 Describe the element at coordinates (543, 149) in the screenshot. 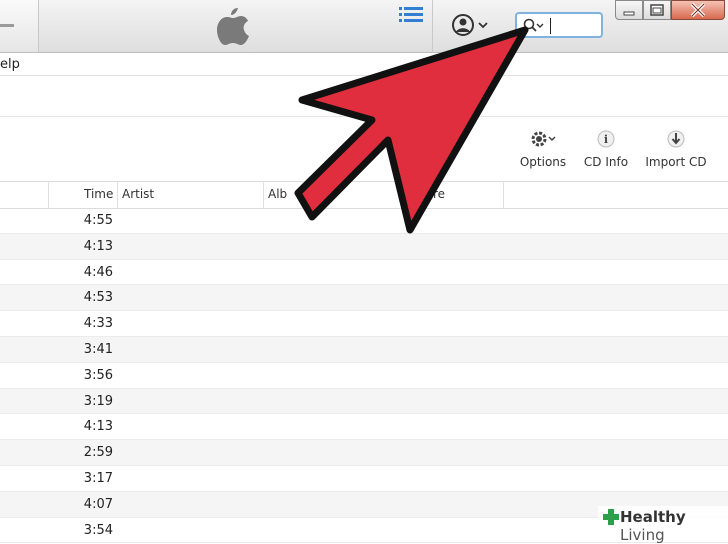

I see `options-button: Options` at that location.